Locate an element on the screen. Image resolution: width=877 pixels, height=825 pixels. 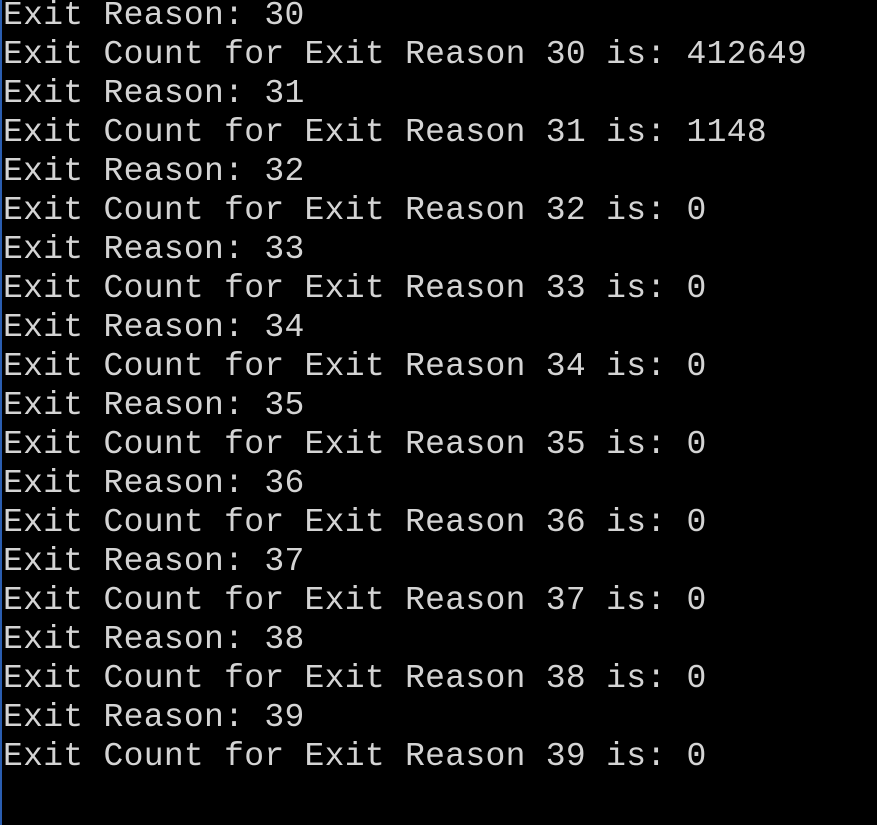
output-line-exit-reason: Exit Reason: 35 is located at coordinates (154, 405).